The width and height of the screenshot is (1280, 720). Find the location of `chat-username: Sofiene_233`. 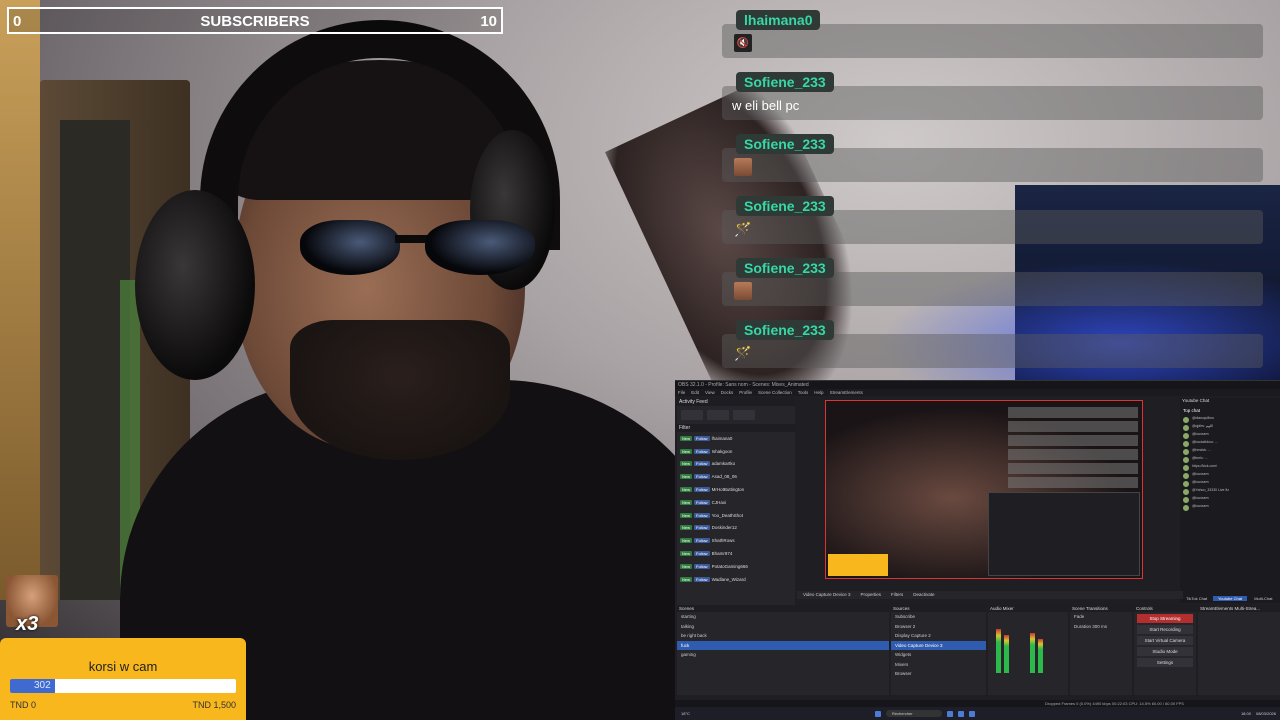

chat-username: Sofiene_233 is located at coordinates (785, 330).